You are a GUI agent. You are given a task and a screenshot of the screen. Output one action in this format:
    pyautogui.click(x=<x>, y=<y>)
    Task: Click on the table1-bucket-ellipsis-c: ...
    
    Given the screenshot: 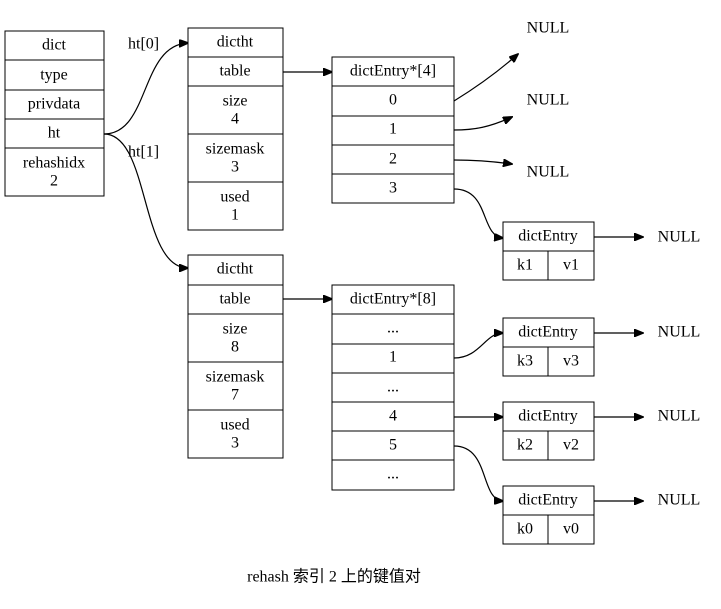 What is the action you would take?
    pyautogui.click(x=393, y=474)
    